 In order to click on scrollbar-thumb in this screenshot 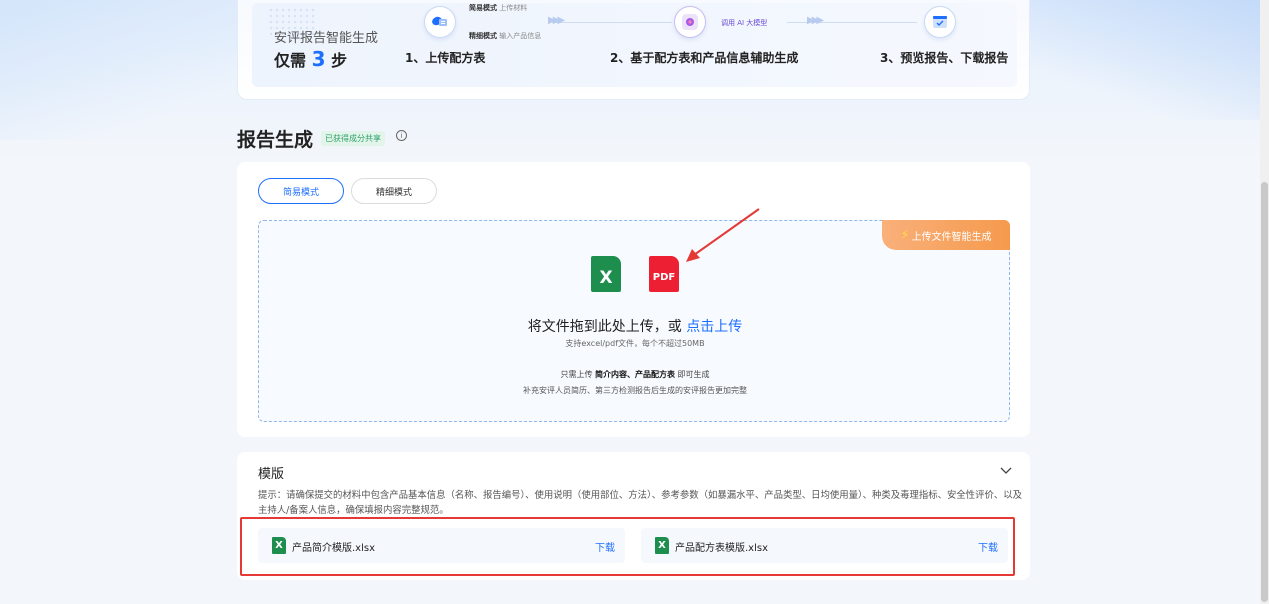, I will do `click(1264, 392)`.